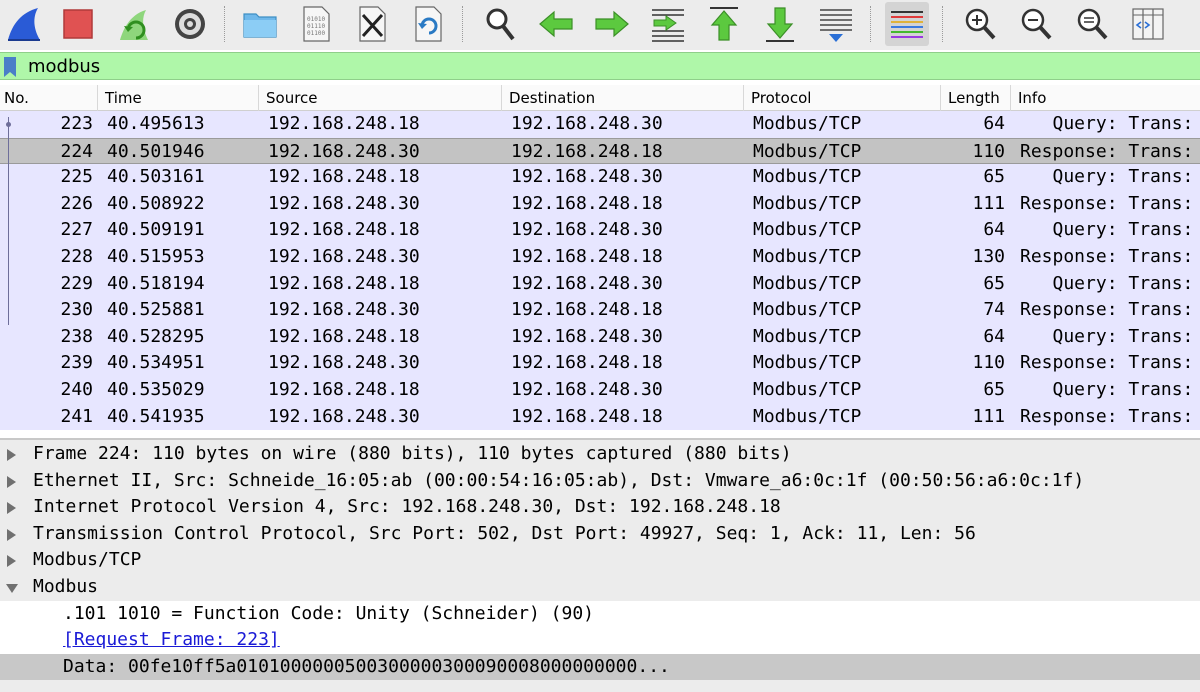 The image size is (1200, 692). I want to click on expanded-arrow-icon, so click(12, 588).